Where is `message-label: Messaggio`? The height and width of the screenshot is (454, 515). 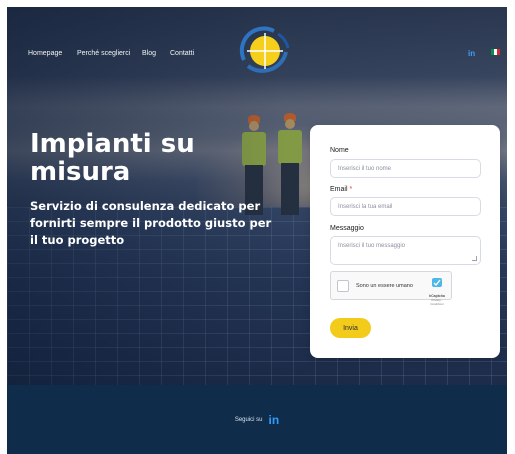 message-label: Messaggio is located at coordinates (347, 228).